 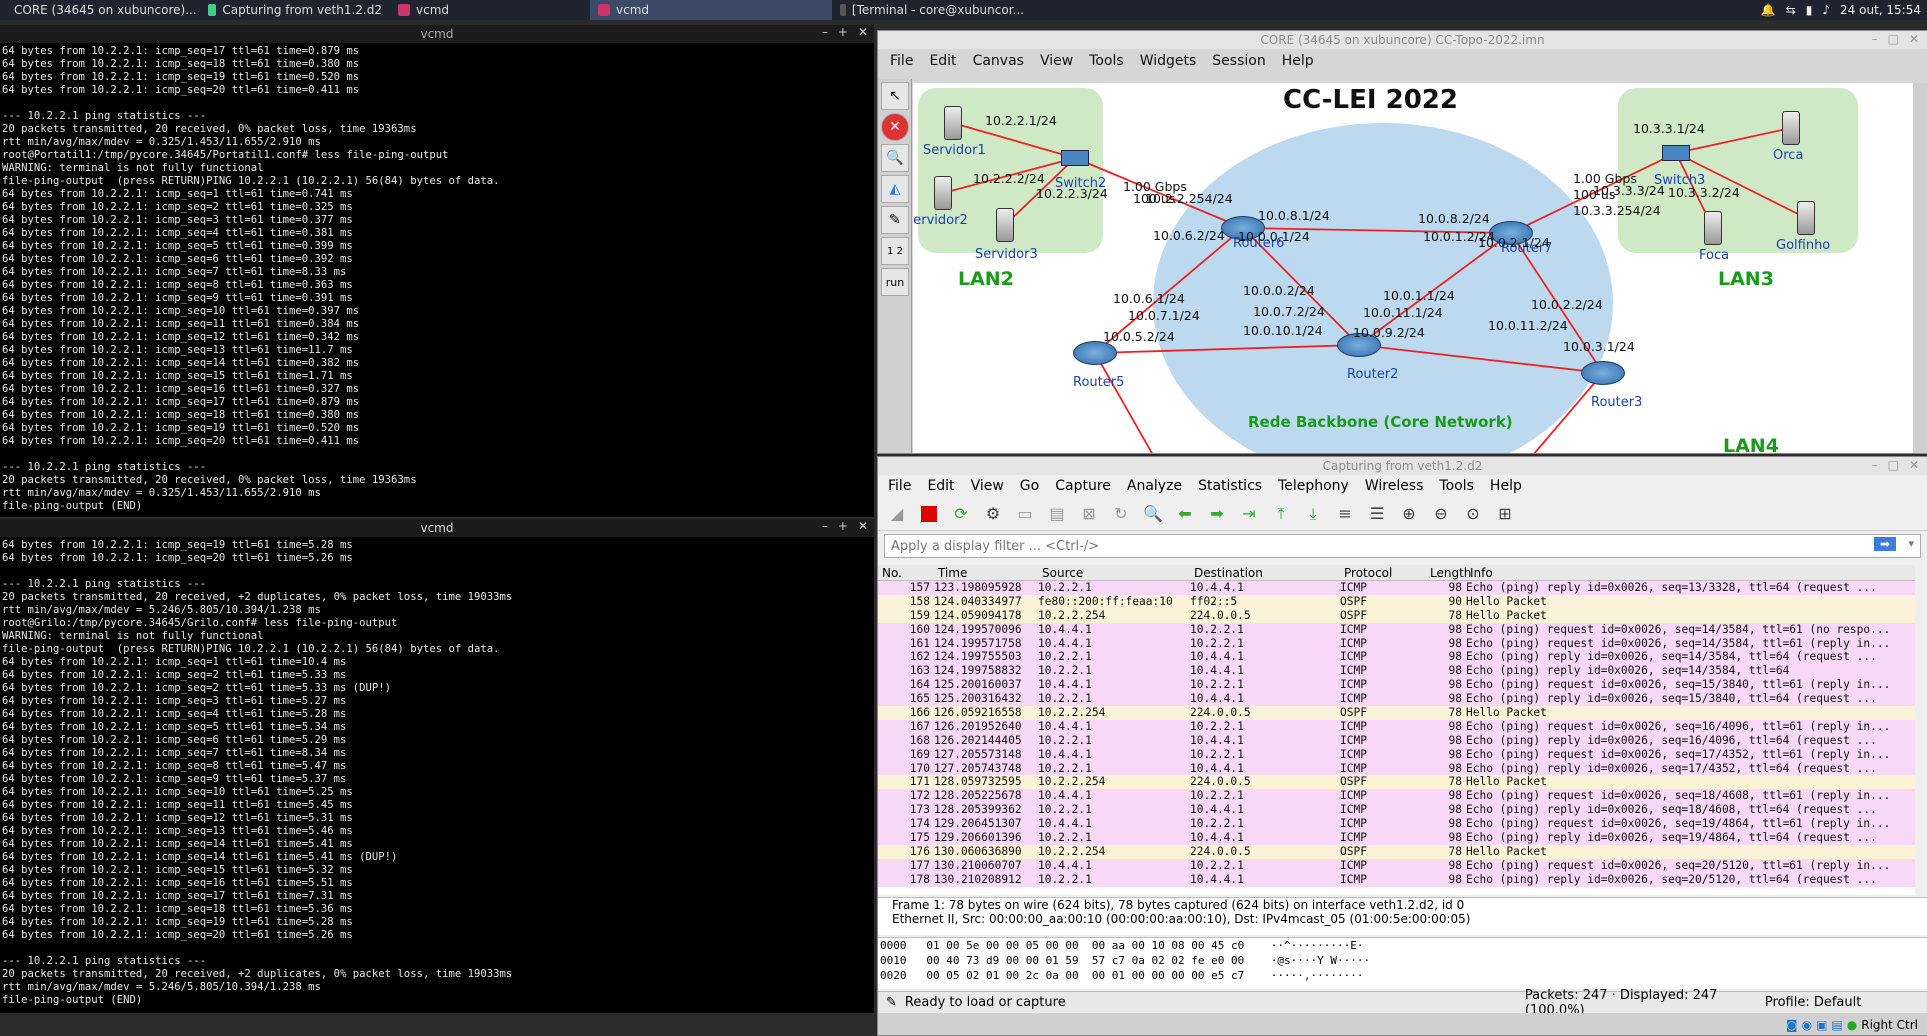 I want to click on menu-tools: Tools, so click(x=1106, y=61).